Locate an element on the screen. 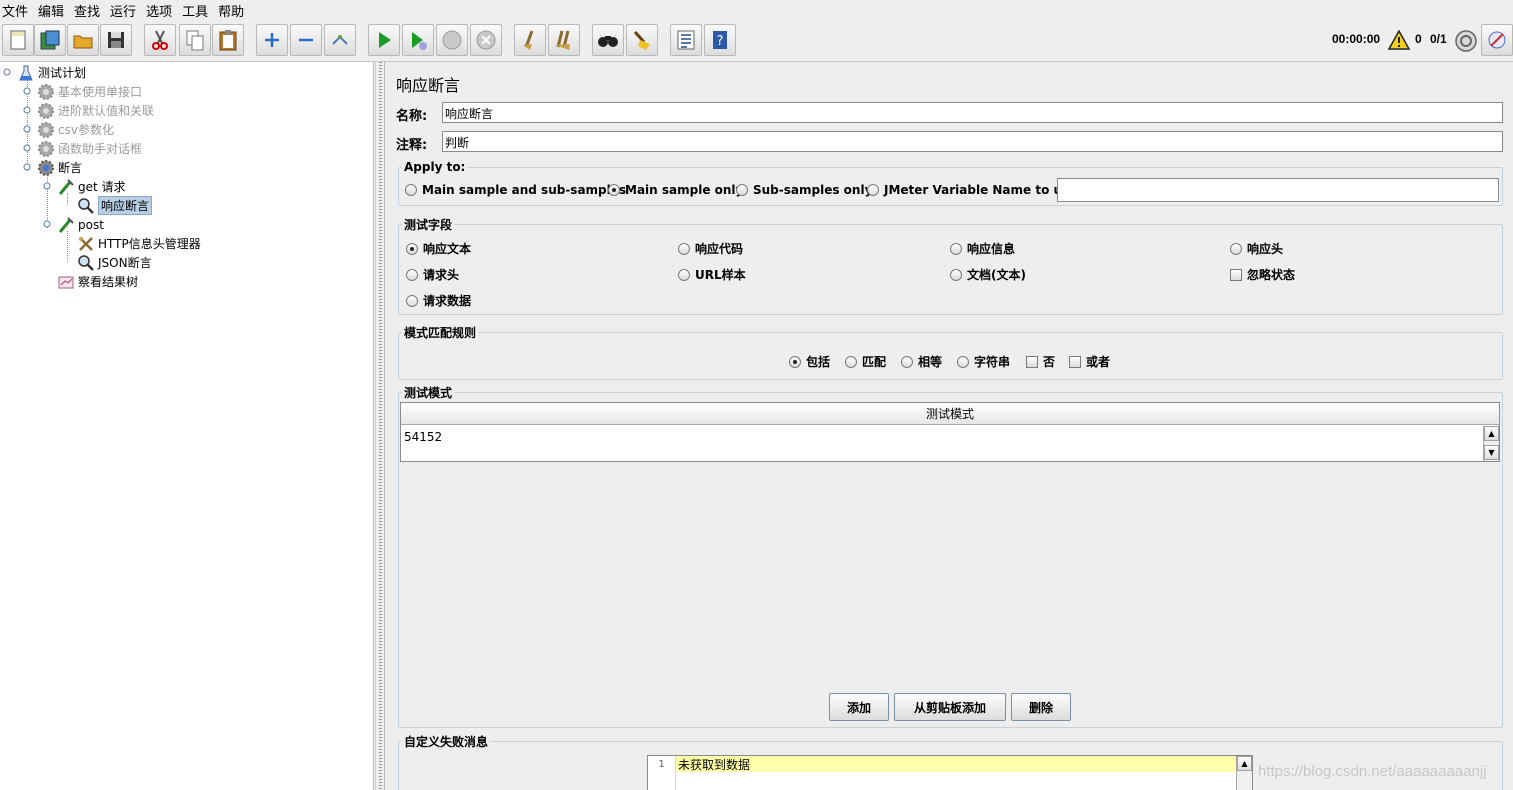 This screenshot has height=790, width=1513. field-request-data-radio: 请求数据 is located at coordinates (438, 300).